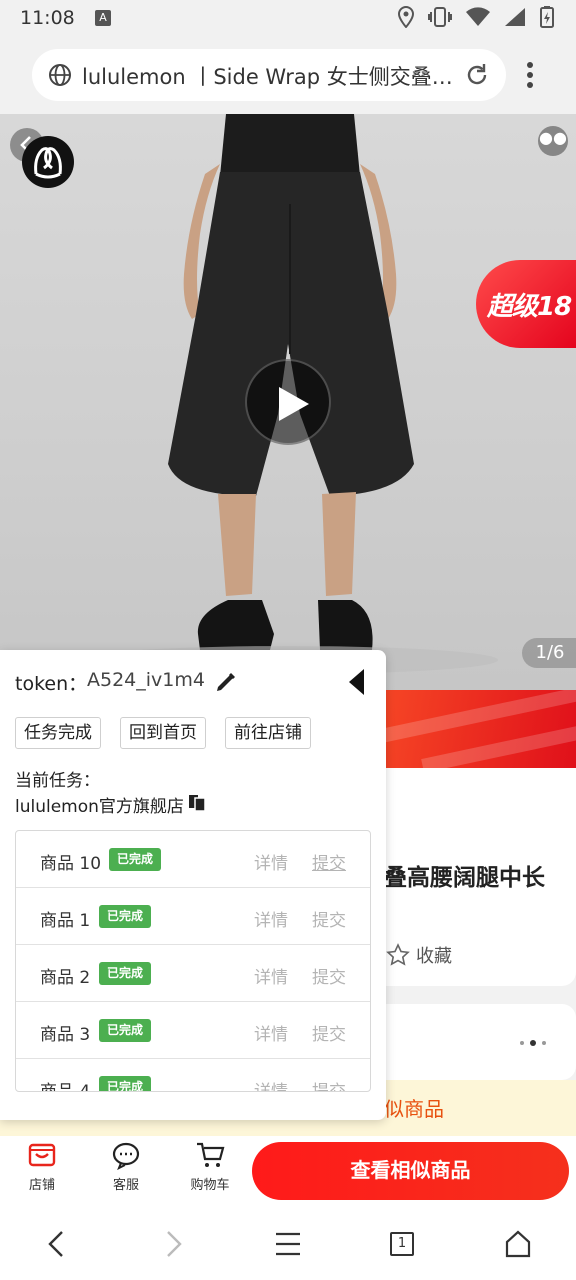 This screenshot has width=576, height=1280. What do you see at coordinates (65, 1035) in the screenshot?
I see `task-name: 商品 3` at bounding box center [65, 1035].